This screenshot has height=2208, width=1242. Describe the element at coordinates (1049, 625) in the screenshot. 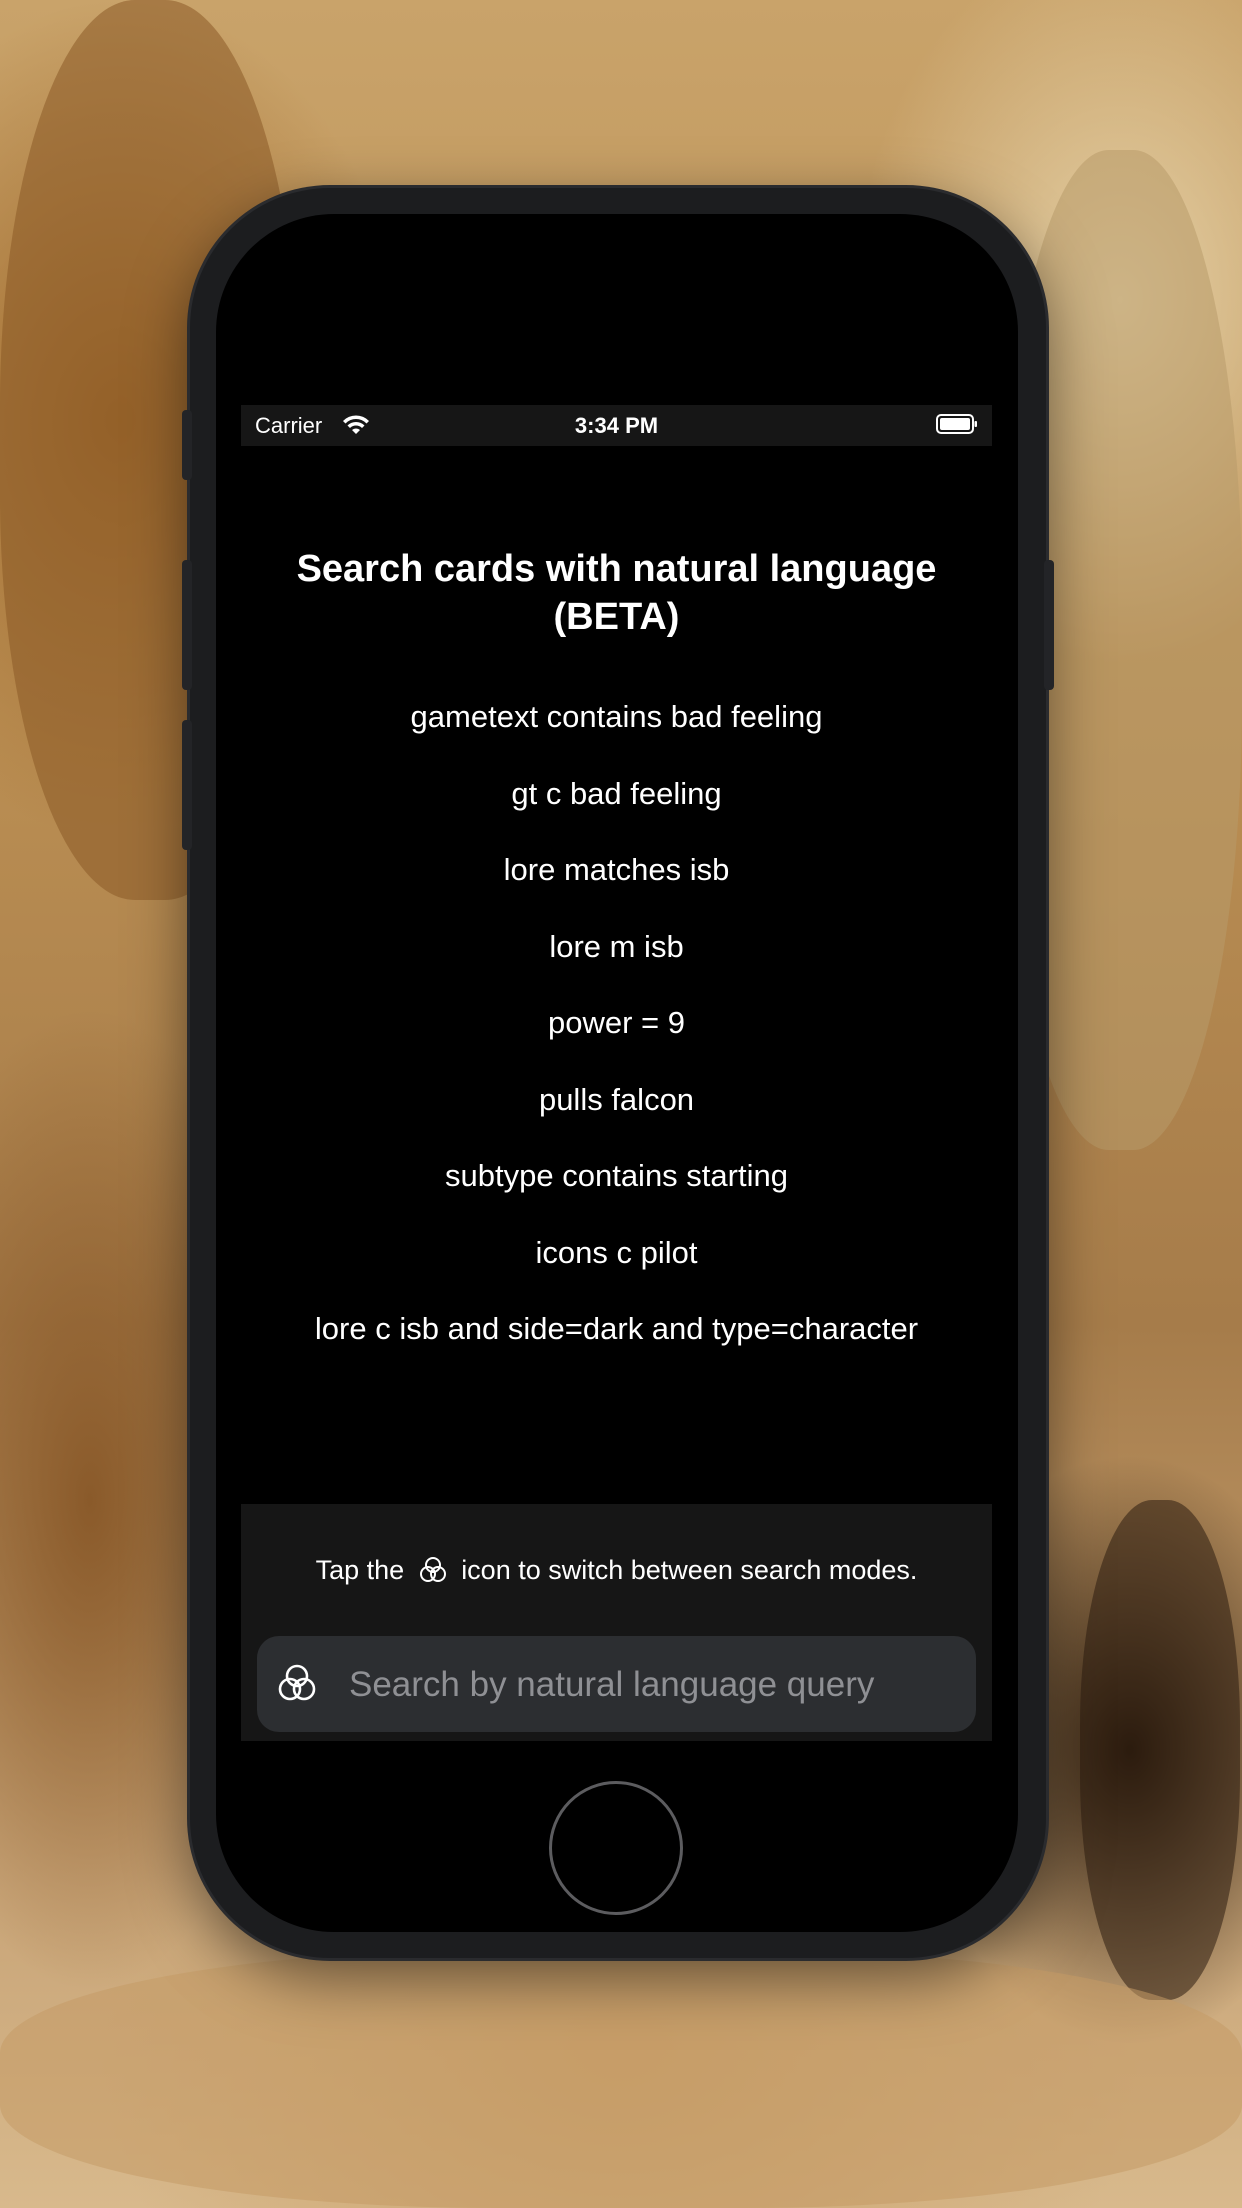

I see `power-button` at that location.